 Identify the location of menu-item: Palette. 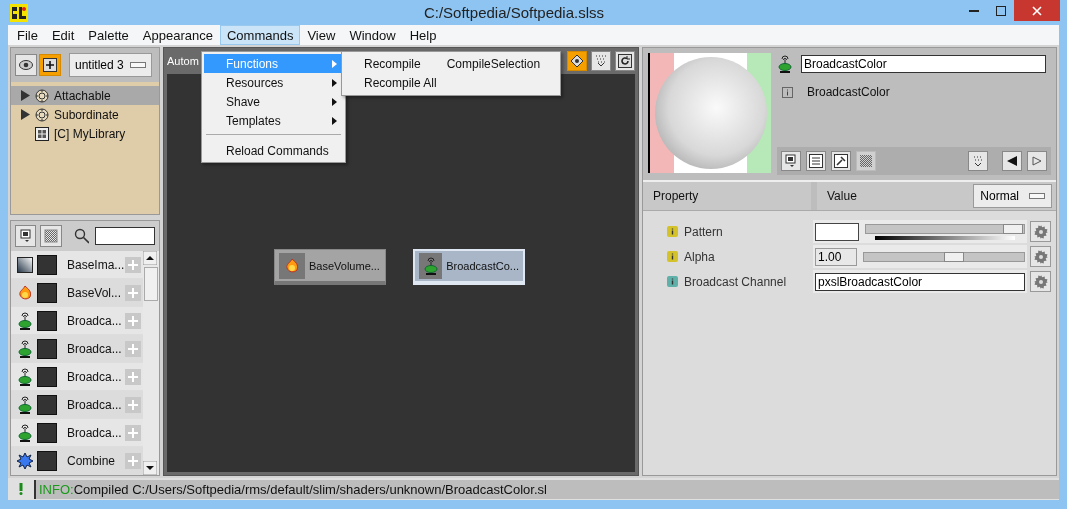
(108, 35).